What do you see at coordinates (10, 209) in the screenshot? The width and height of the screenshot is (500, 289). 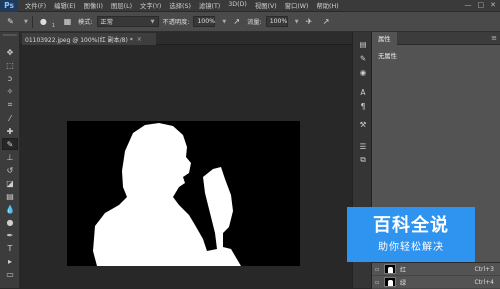 I see `blur-icon: 💧` at bounding box center [10, 209].